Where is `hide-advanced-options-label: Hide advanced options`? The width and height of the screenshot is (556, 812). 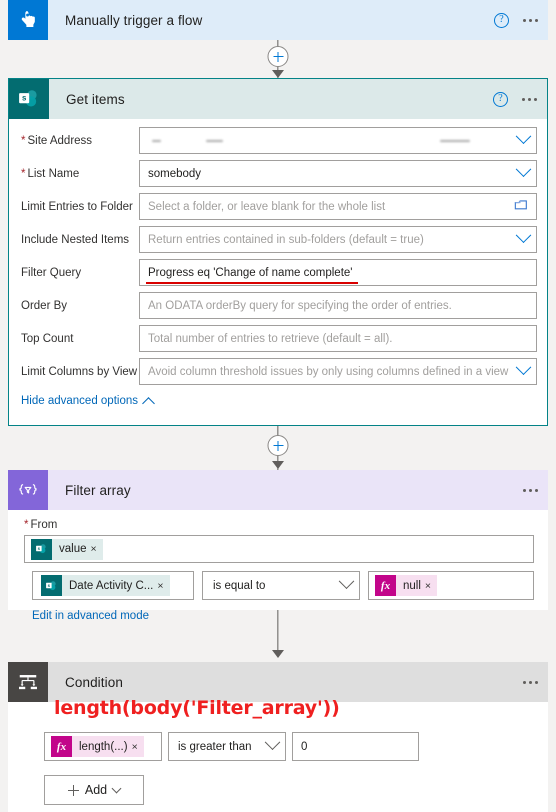
hide-advanced-options-label: Hide advanced options is located at coordinates (79, 401).